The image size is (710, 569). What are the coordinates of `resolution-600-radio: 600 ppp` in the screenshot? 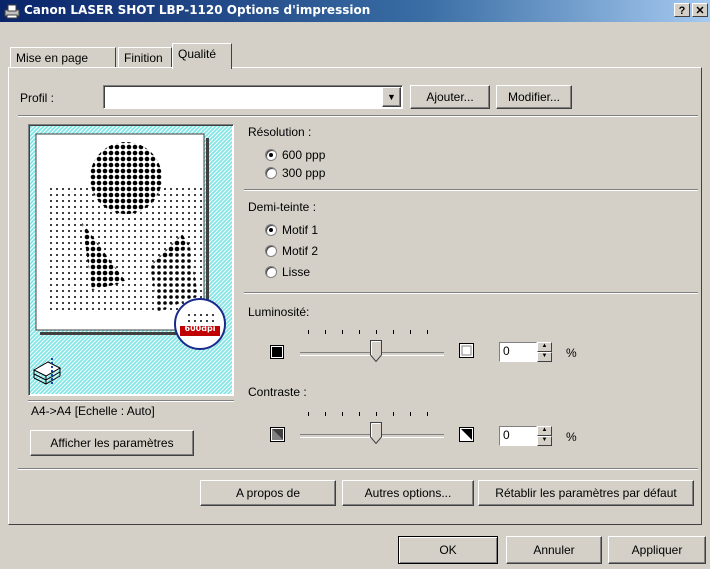 It's located at (295, 156).